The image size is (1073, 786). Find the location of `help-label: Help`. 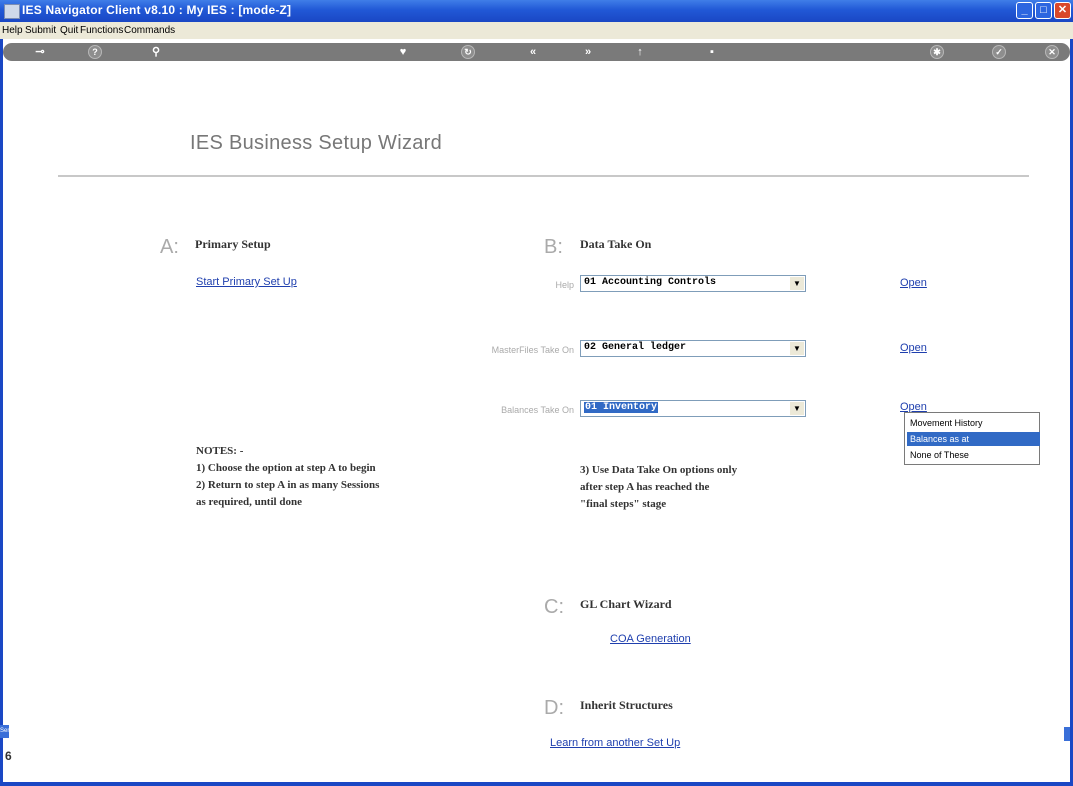

help-label: Help is located at coordinates (564, 285).